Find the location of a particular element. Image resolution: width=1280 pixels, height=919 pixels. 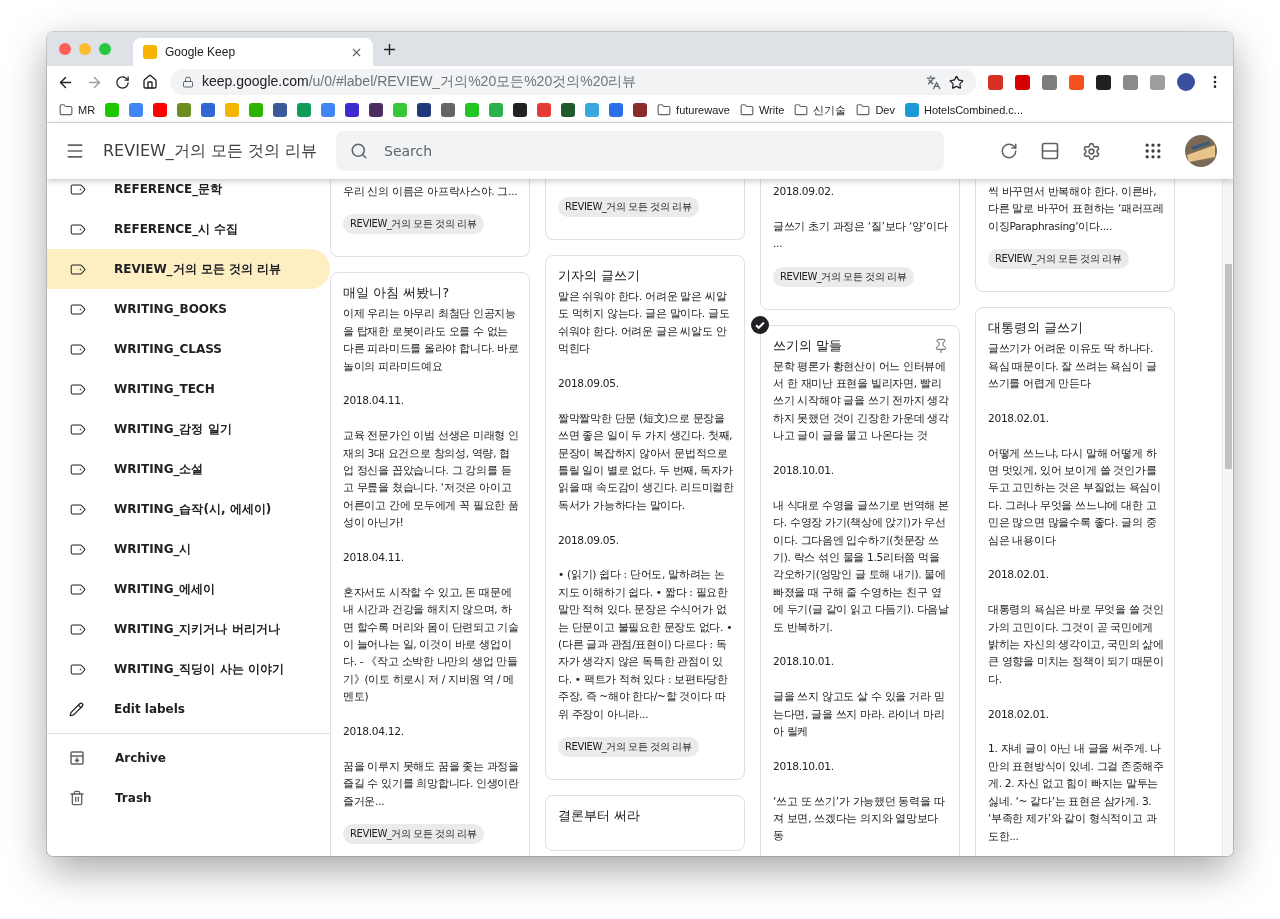

note-text: 말은 쉬워야 한다. 어려운 말은 씨알도 먹히지 않는다. 글은 말이다. 글도 쉬워야 한다. 어려운 글은 씨알도 안 먹힌다 is located at coordinates (644, 323).